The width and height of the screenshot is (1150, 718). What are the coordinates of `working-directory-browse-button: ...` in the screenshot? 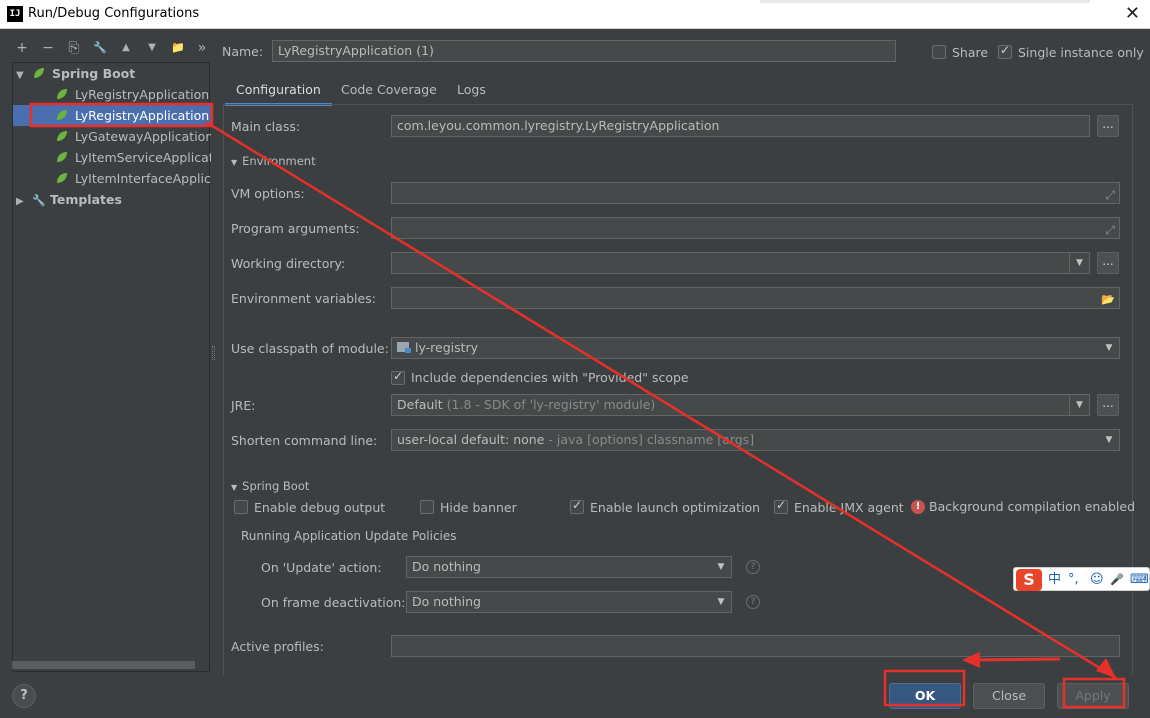 It's located at (1108, 263).